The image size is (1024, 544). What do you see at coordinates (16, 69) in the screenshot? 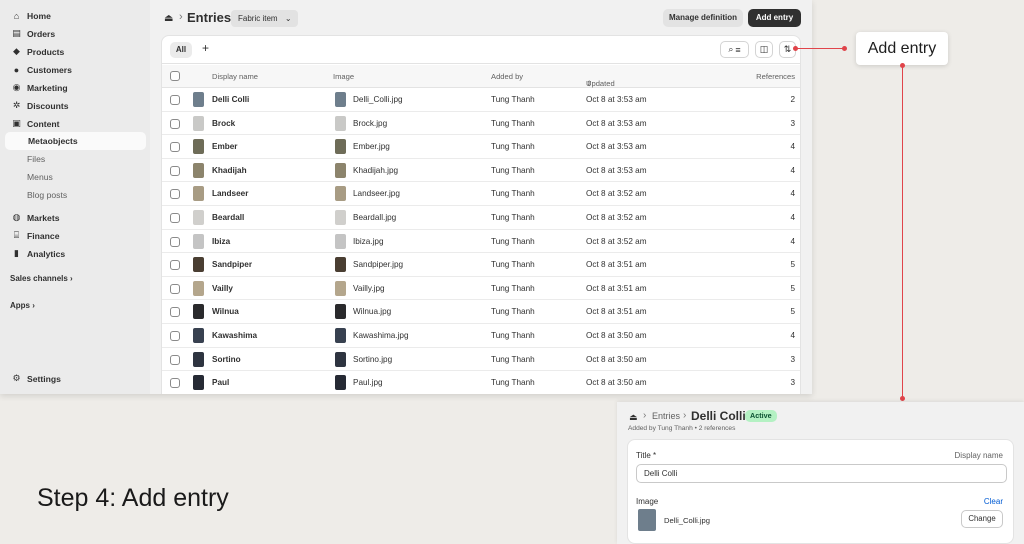
I see `person-icon: ●` at bounding box center [16, 69].